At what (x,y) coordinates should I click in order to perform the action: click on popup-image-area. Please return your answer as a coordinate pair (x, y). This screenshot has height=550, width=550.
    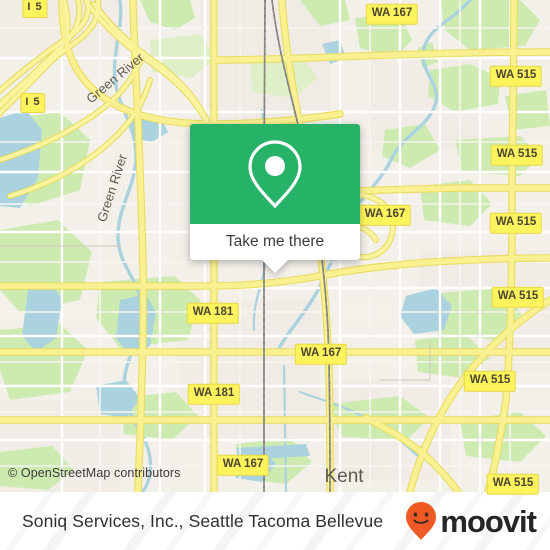
    Looking at the image, I should click on (275, 174).